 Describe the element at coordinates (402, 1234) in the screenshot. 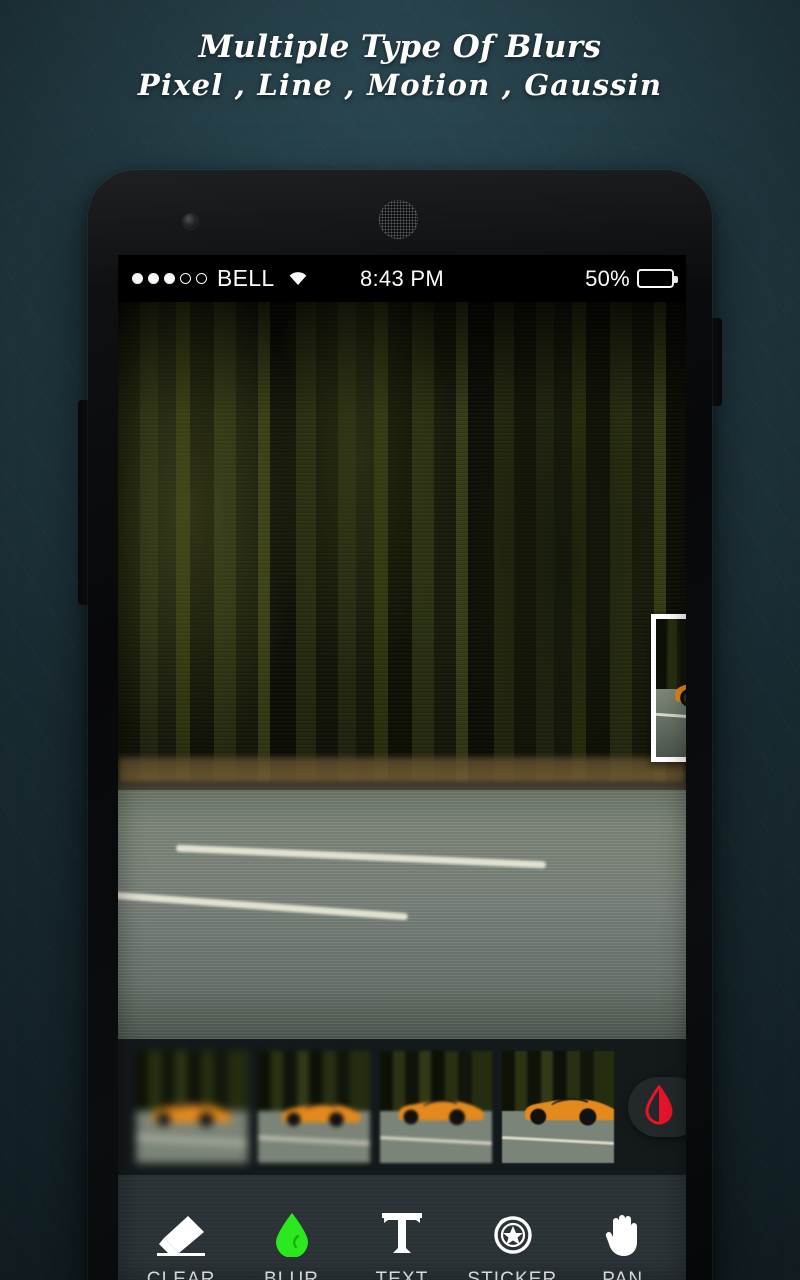

I see `text-t-icon` at that location.